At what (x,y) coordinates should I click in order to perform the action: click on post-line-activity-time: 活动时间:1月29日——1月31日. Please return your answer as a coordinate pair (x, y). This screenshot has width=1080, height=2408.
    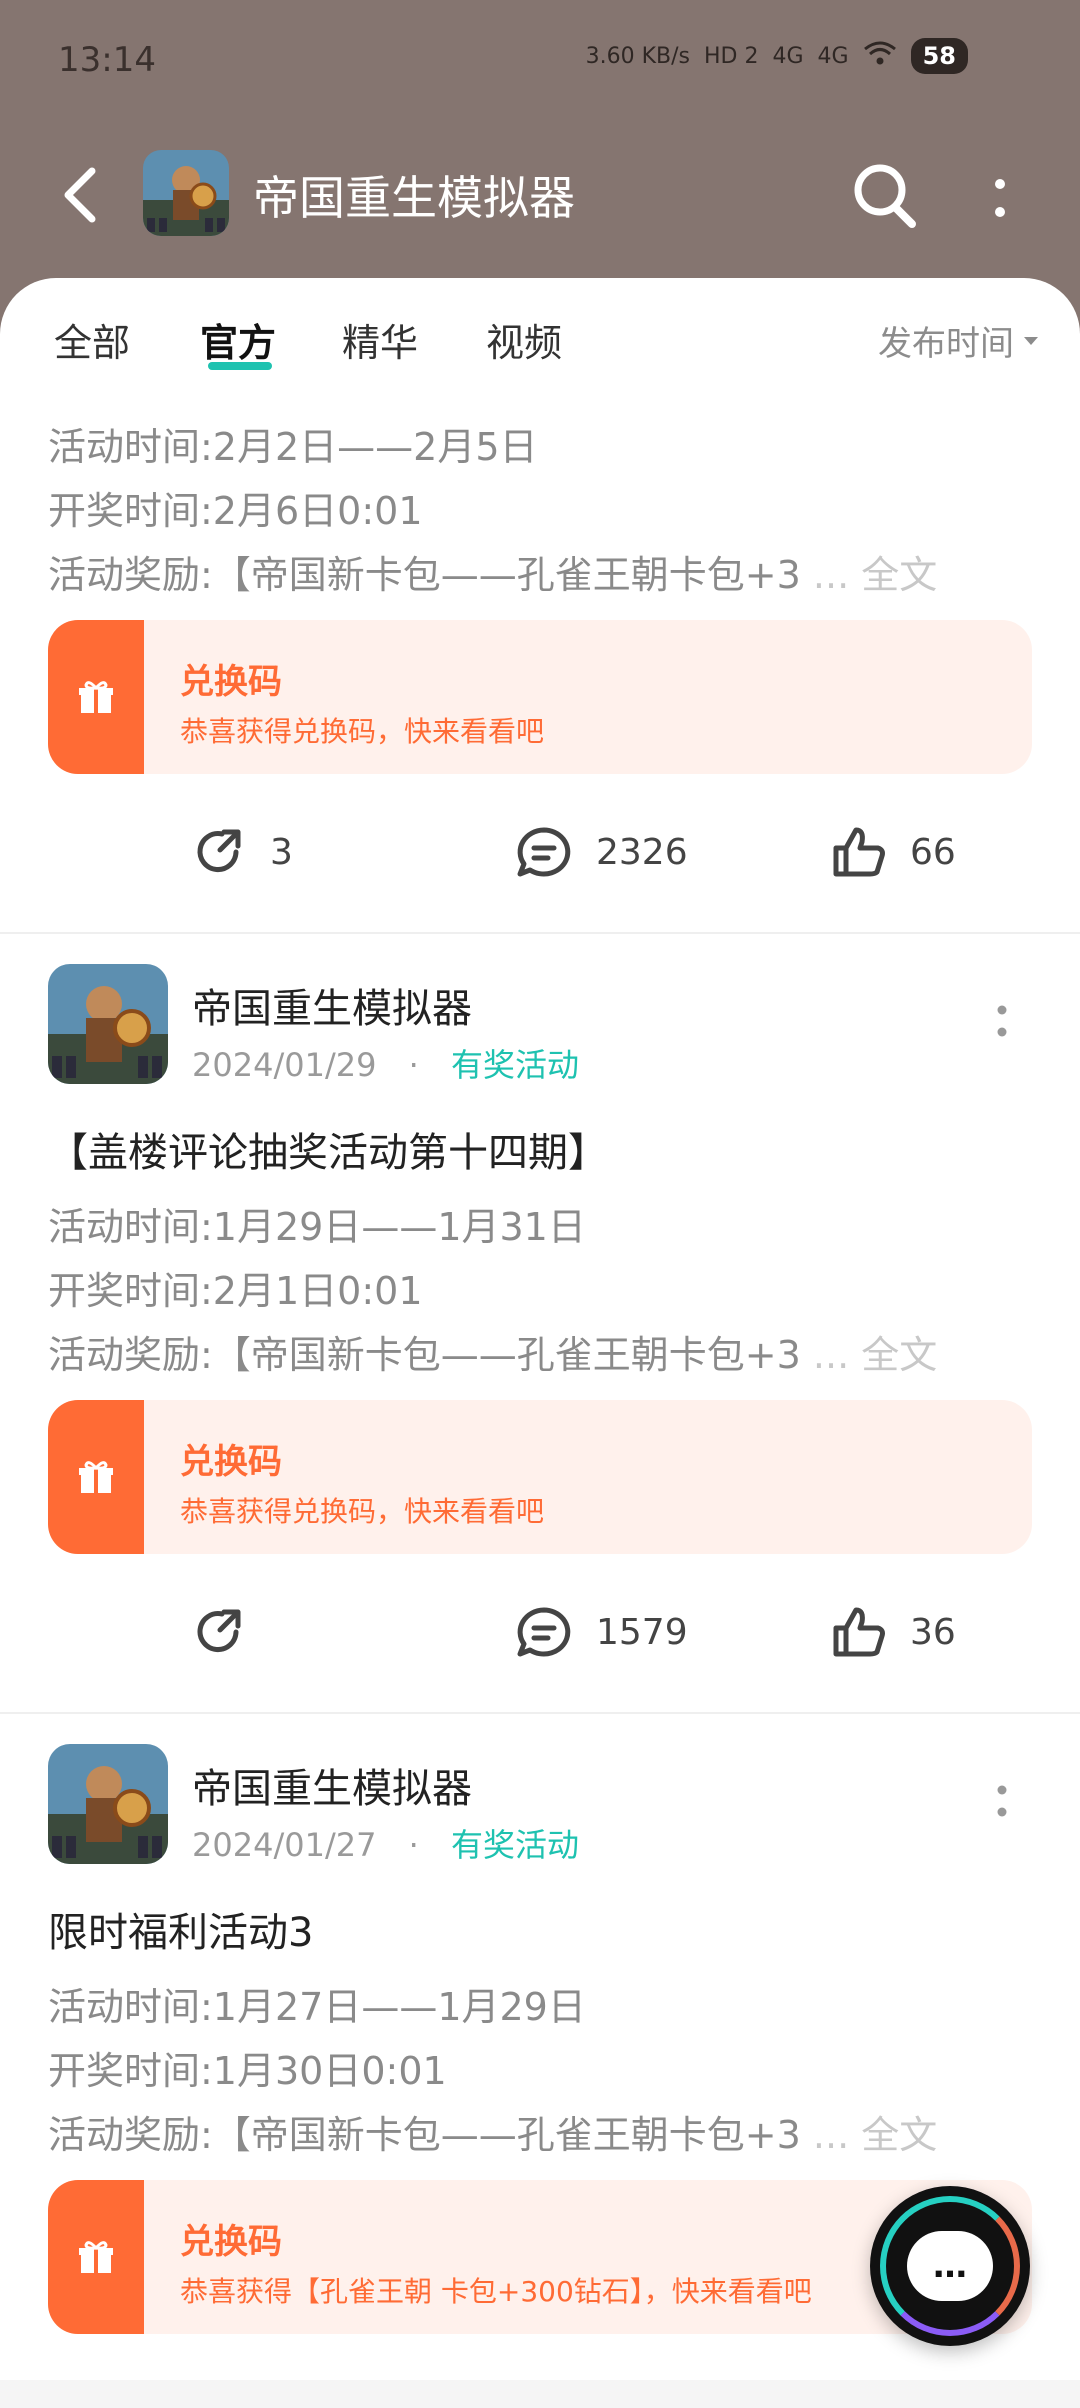
    Looking at the image, I should click on (317, 1227).